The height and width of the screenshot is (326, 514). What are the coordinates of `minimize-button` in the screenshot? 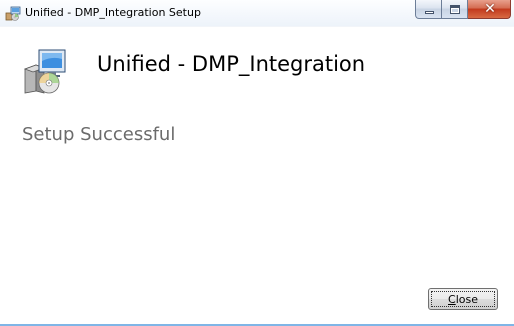 It's located at (428, 9).